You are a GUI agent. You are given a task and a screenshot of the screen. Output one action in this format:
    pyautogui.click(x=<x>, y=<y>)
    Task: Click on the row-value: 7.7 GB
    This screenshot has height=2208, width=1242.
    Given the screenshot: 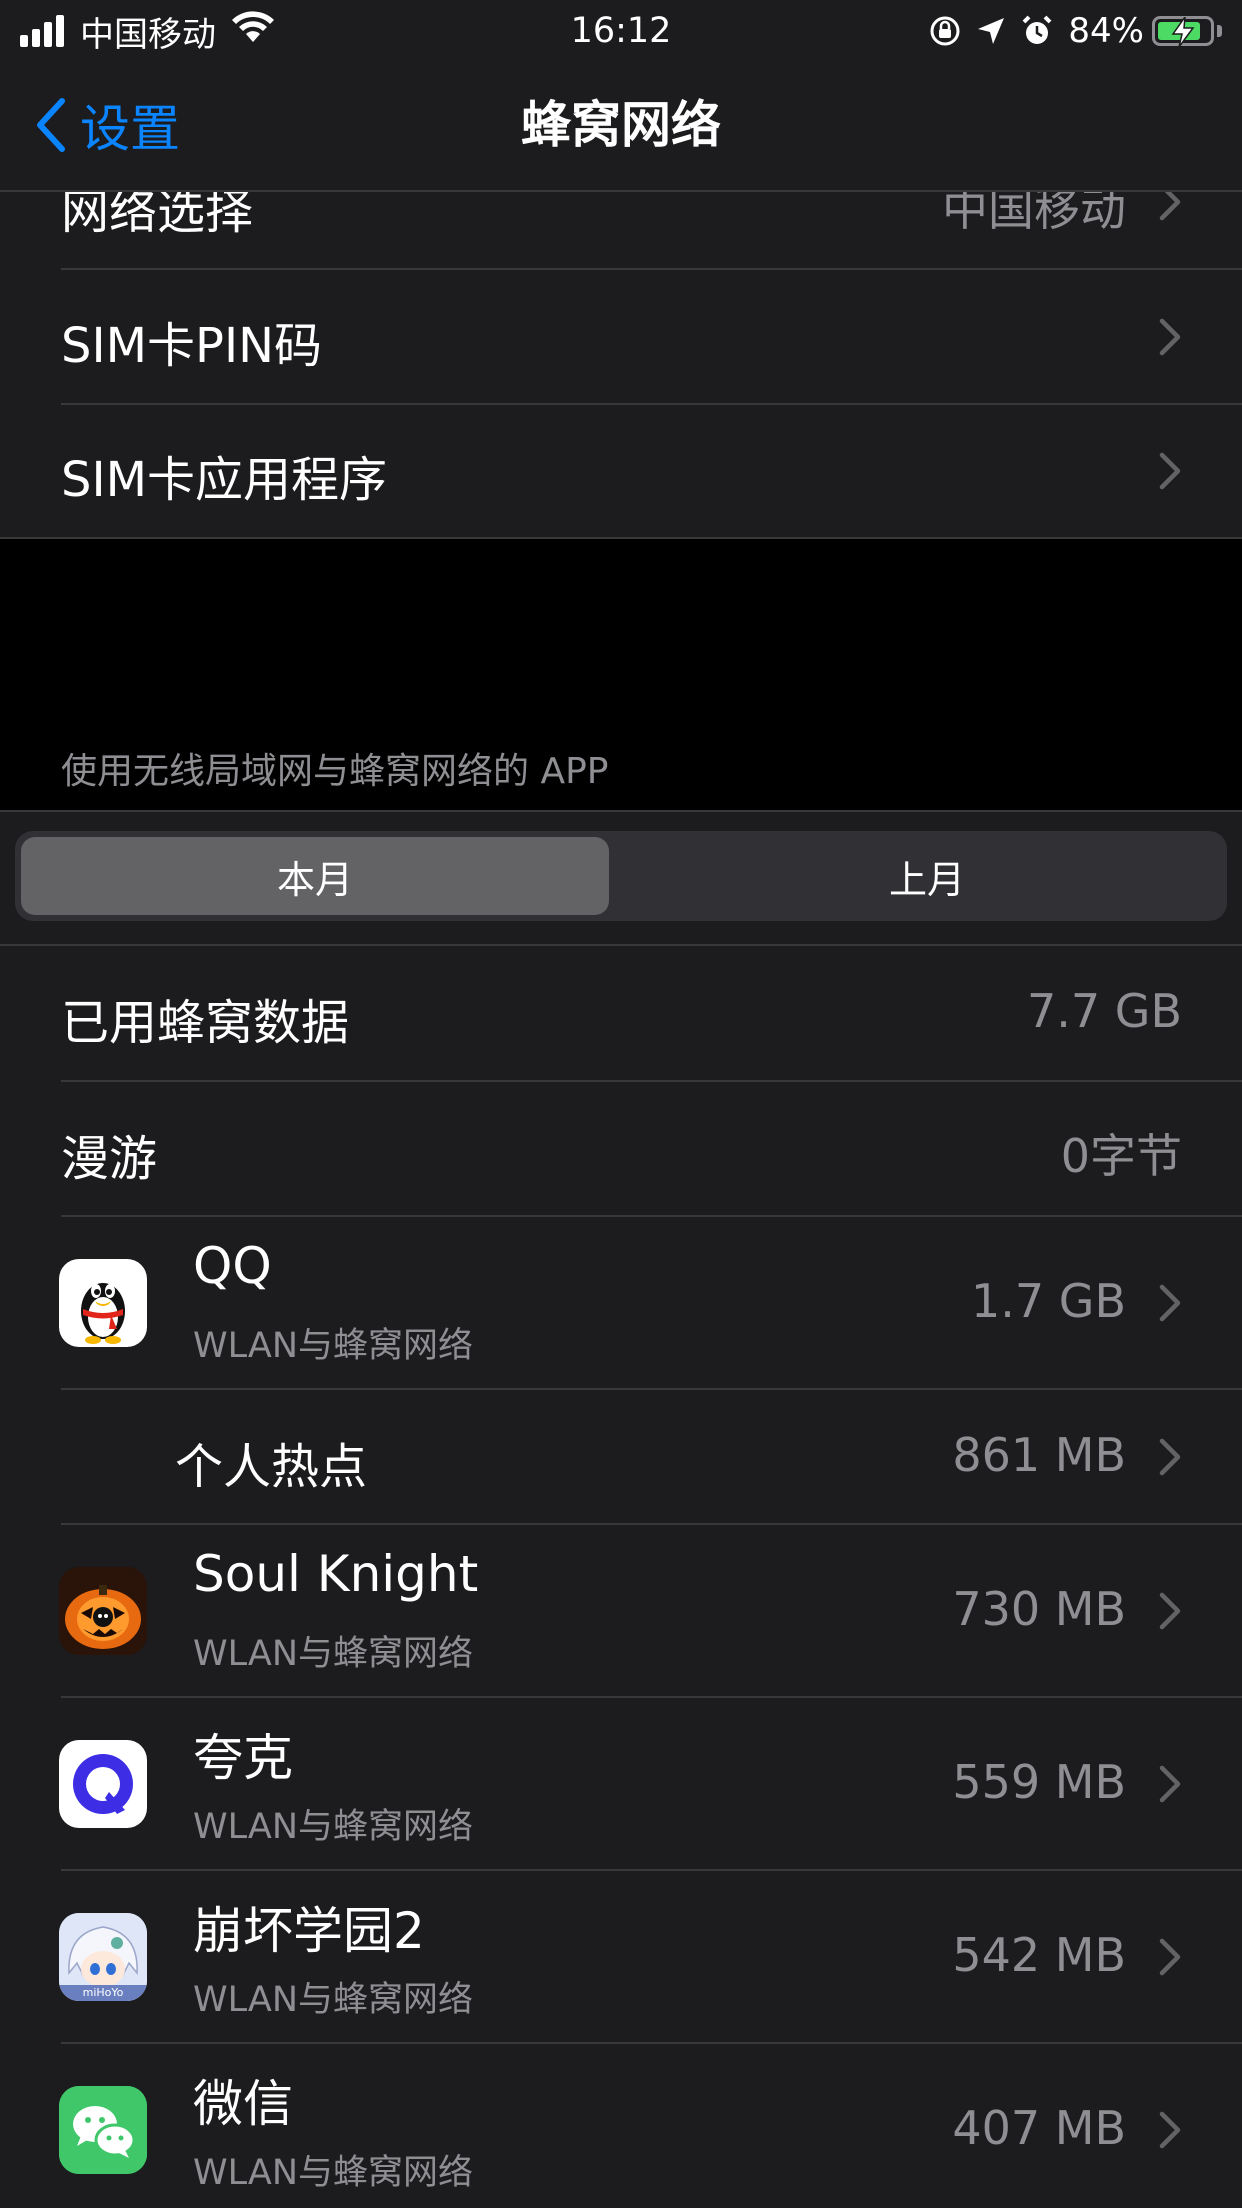 What is the action you would take?
    pyautogui.click(x=1104, y=1011)
    